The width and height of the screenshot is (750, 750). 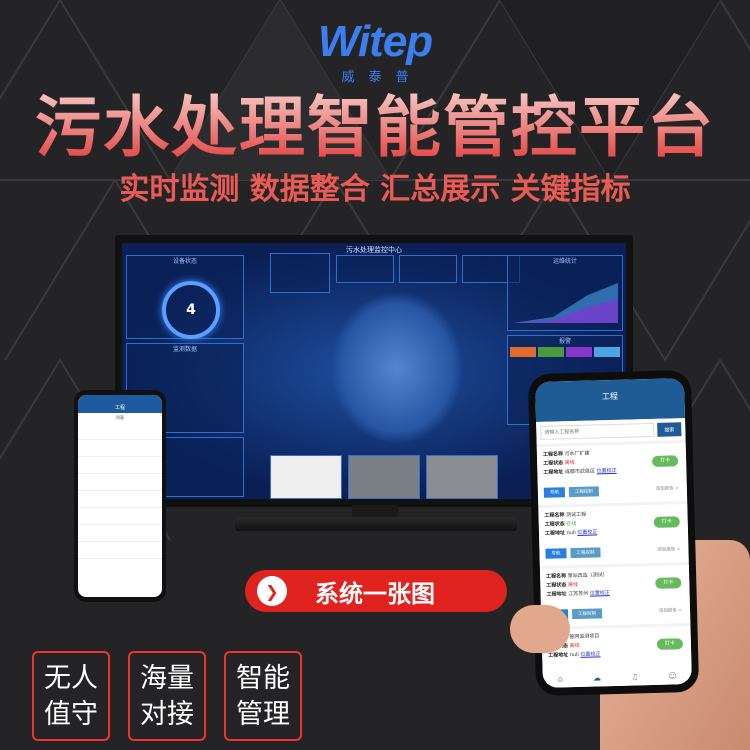 What do you see at coordinates (120, 418) in the screenshot?
I see `small-phone-tab: 列表` at bounding box center [120, 418].